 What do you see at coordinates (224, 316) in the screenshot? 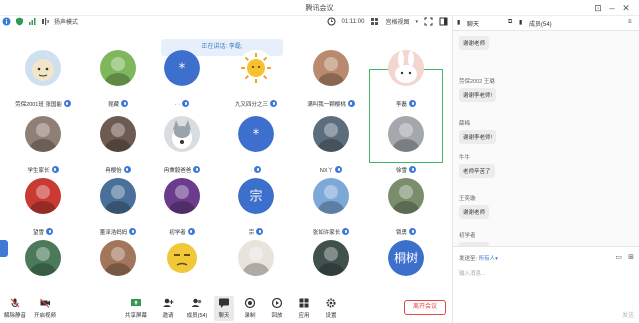
I see `chat-label: 聊天` at bounding box center [224, 316].